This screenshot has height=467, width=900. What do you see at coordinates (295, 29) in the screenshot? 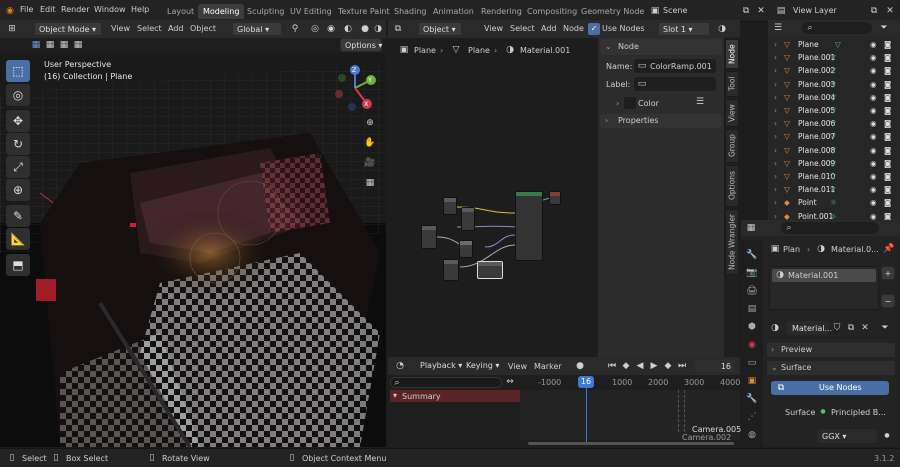
I see `snap-icon: ⚲` at bounding box center [295, 29].